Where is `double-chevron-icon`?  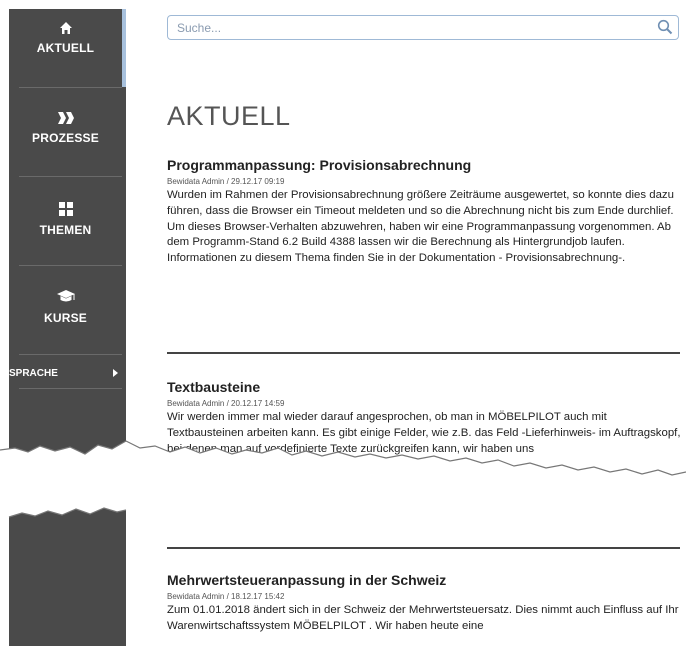
double-chevron-icon is located at coordinates (65, 118).